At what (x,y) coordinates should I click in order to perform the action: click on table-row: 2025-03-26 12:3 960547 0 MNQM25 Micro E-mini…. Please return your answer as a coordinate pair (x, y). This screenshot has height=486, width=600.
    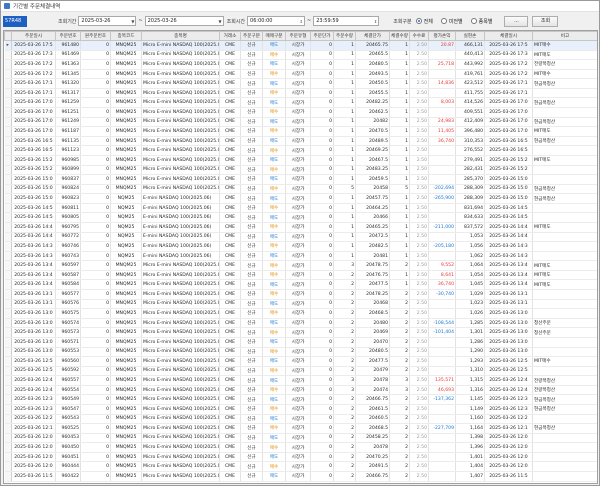
    Looking at the image, I should click on (300, 409).